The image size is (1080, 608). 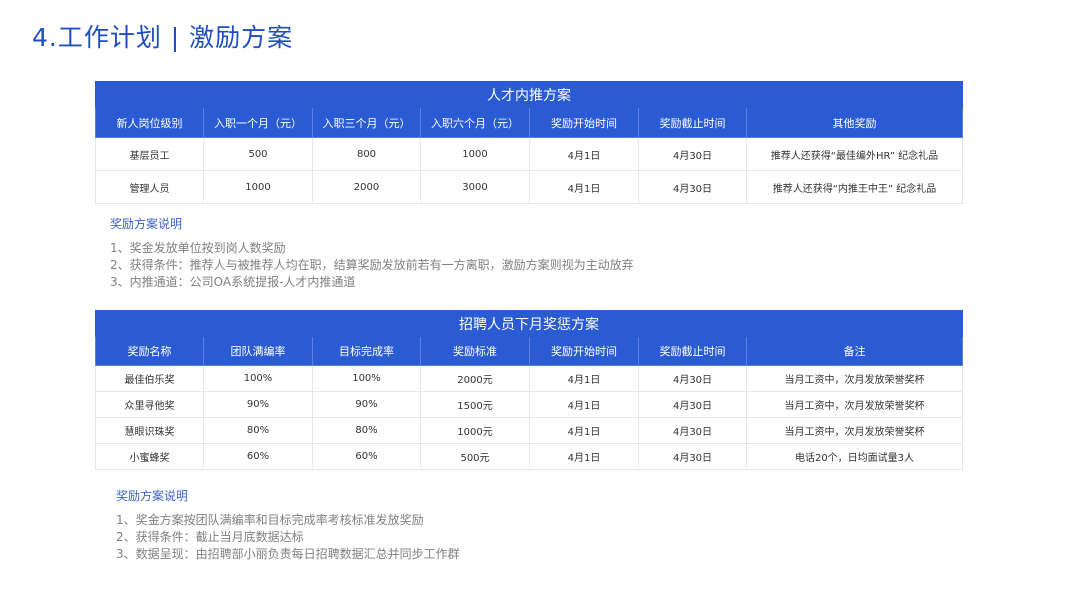 I want to click on column-header: 新人岗位级别, so click(x=149, y=122).